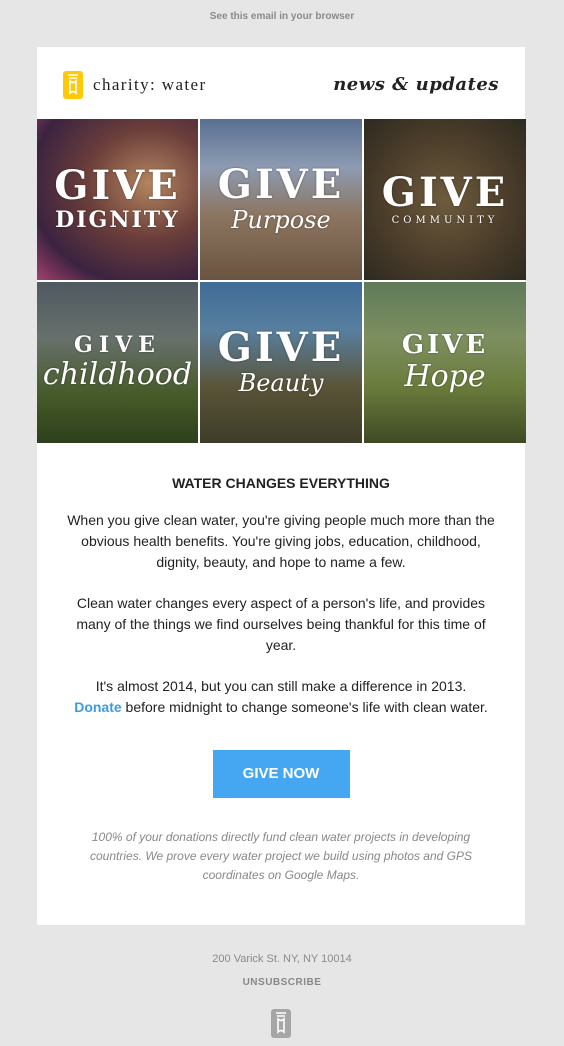  What do you see at coordinates (416, 84) in the screenshot?
I see `news-updates-tagline: news & updates` at bounding box center [416, 84].